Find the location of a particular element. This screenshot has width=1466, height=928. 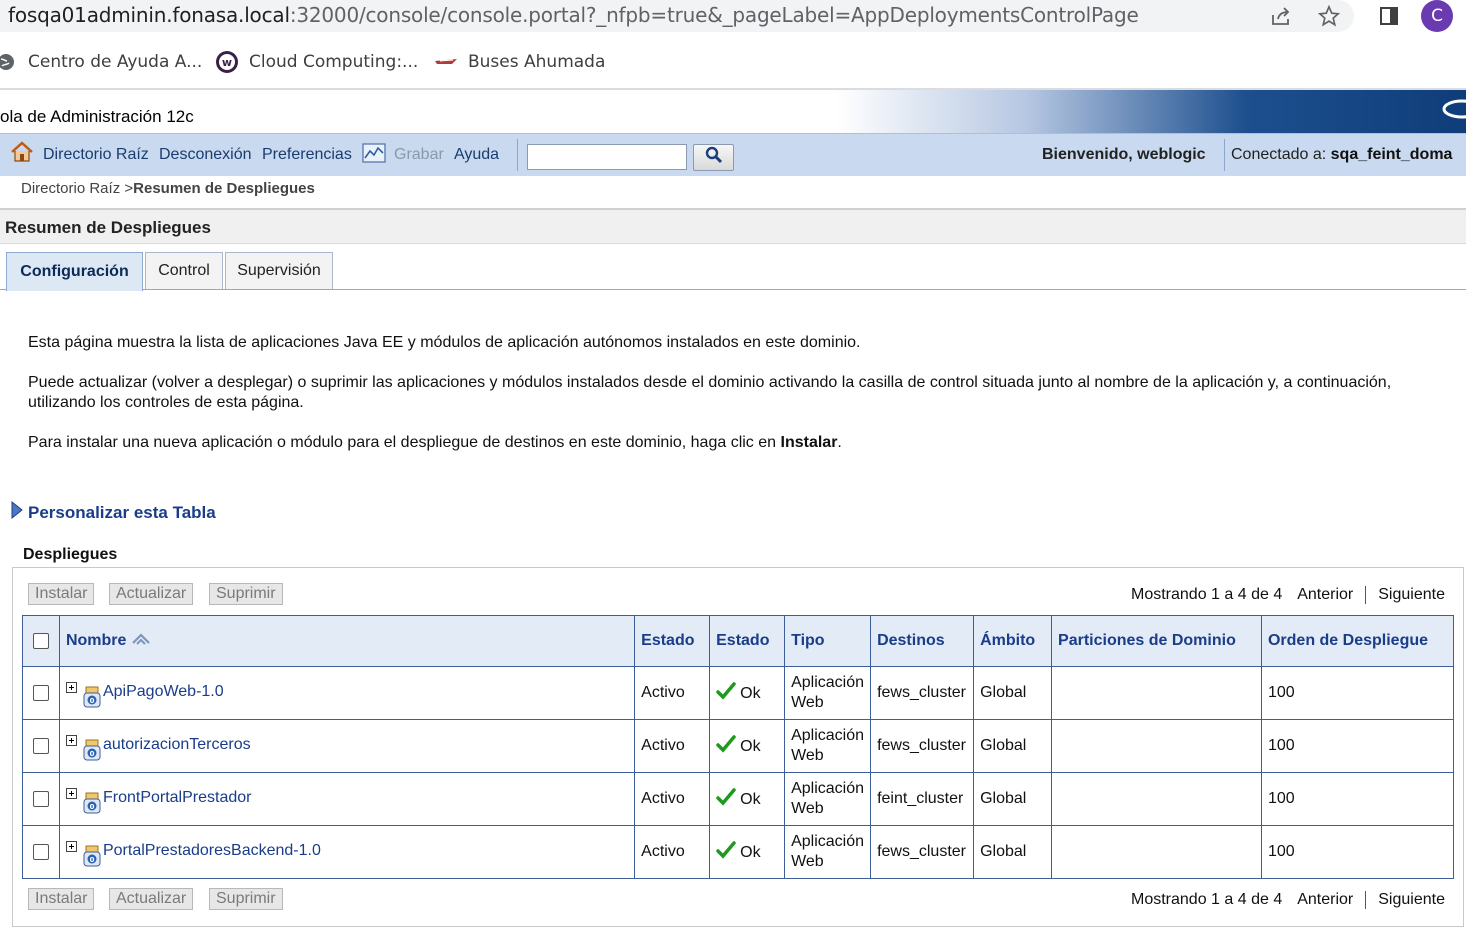

deployment-name-link: autorizacionTerceros is located at coordinates (177, 745).